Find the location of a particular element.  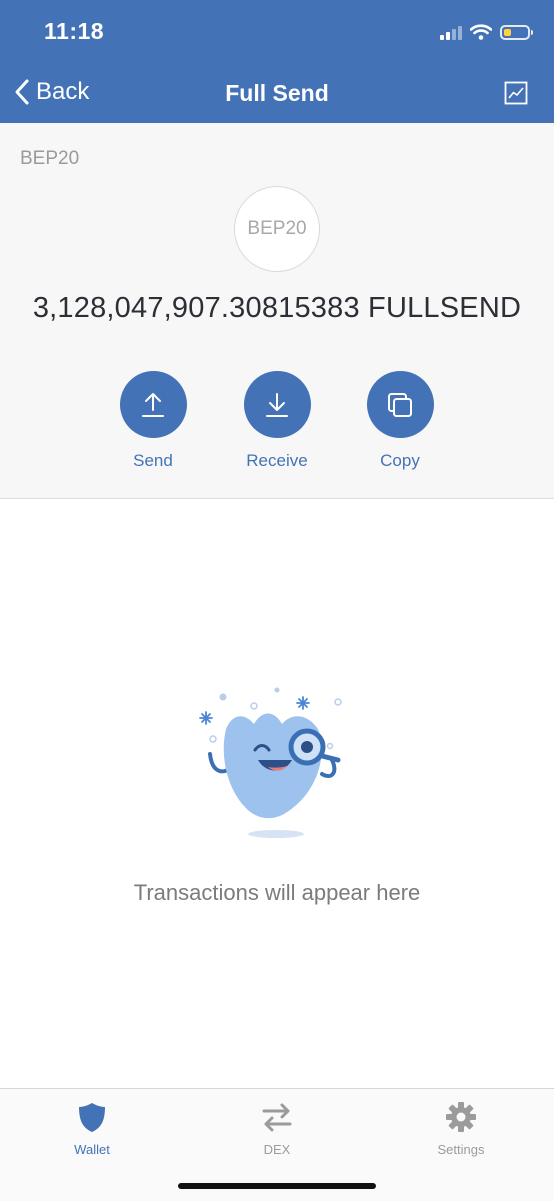

tab-dex: DEX is located at coordinates (277, 1129).